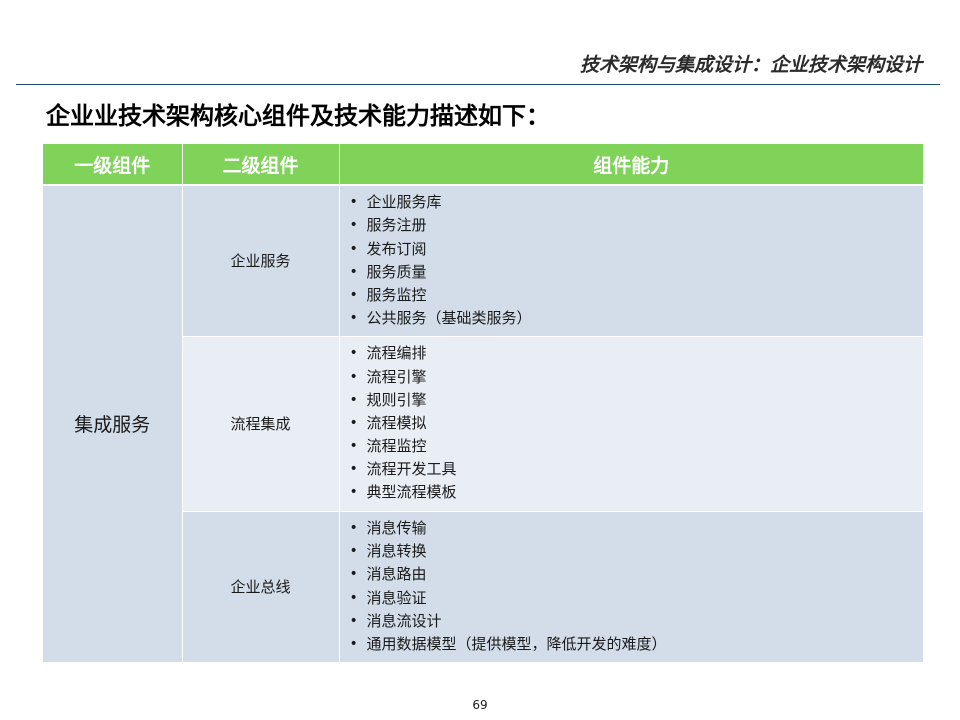  Describe the element at coordinates (404, 620) in the screenshot. I see `capability-text: 消息流设计` at that location.